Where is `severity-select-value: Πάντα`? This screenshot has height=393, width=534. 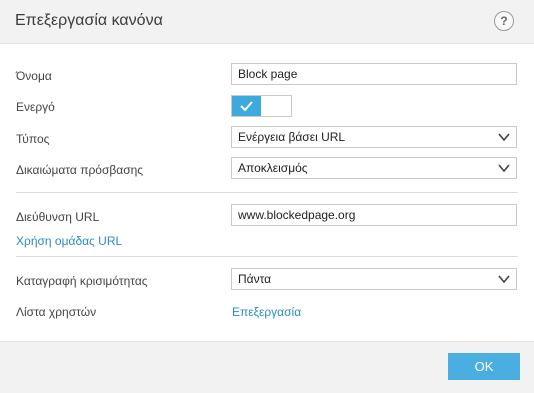 severity-select-value: Πάντα is located at coordinates (255, 279).